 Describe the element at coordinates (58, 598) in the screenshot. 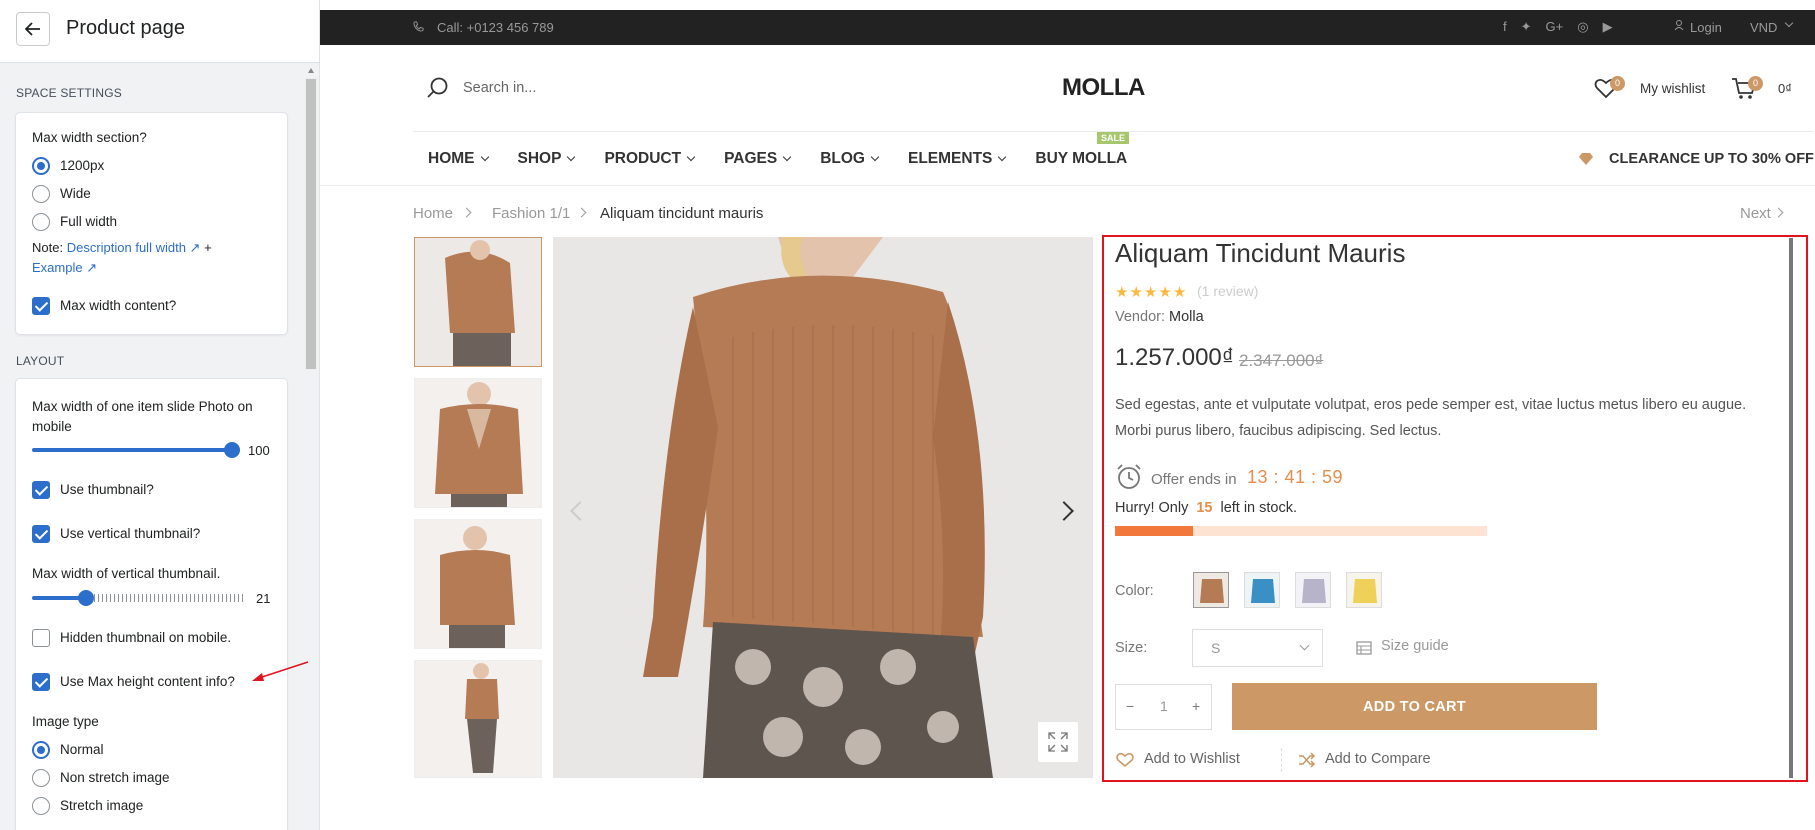

I see `vertical-width-slider` at that location.